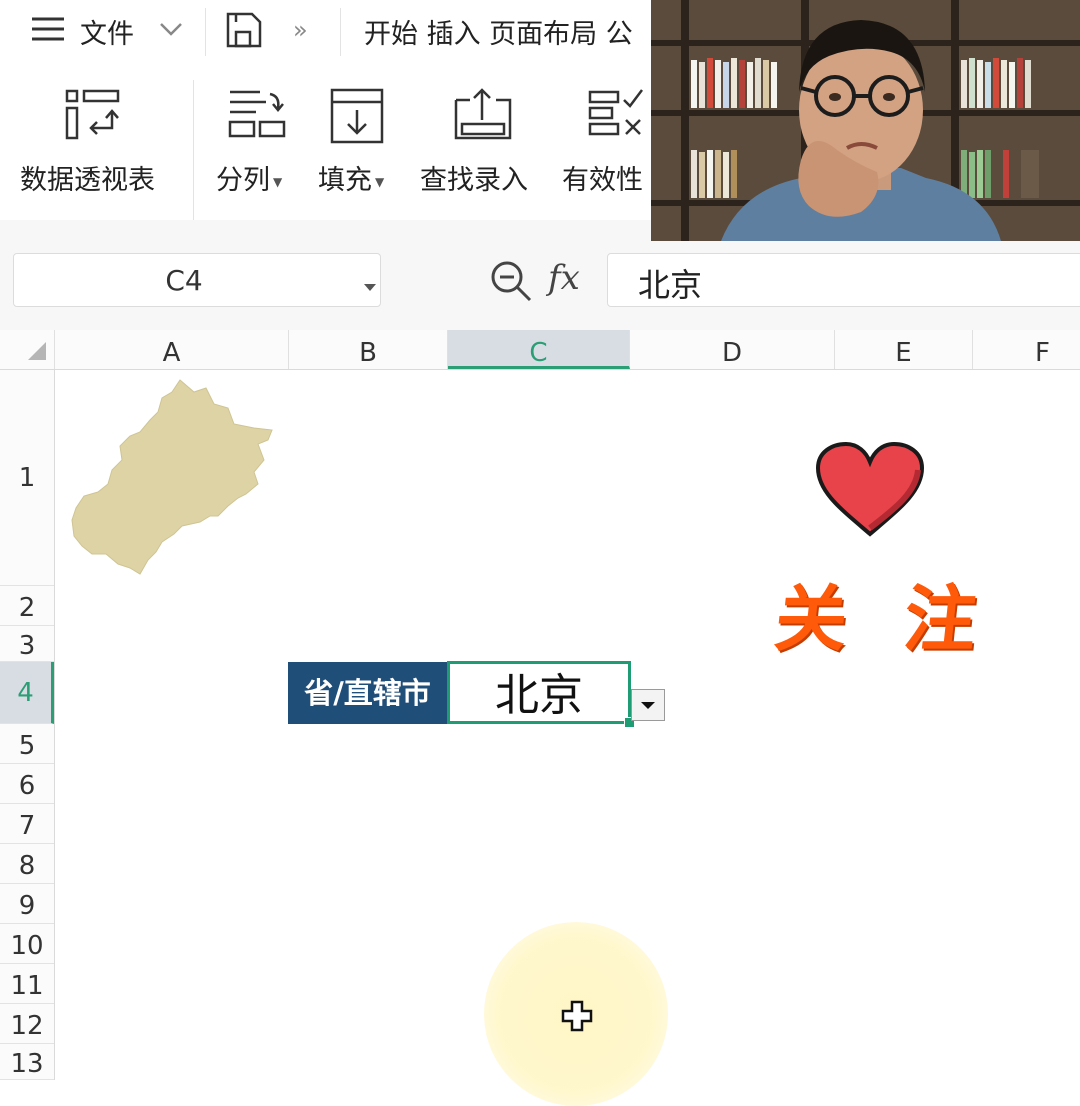 This screenshot has width=1080, height=1106. I want to click on heart-icon, so click(870, 492).